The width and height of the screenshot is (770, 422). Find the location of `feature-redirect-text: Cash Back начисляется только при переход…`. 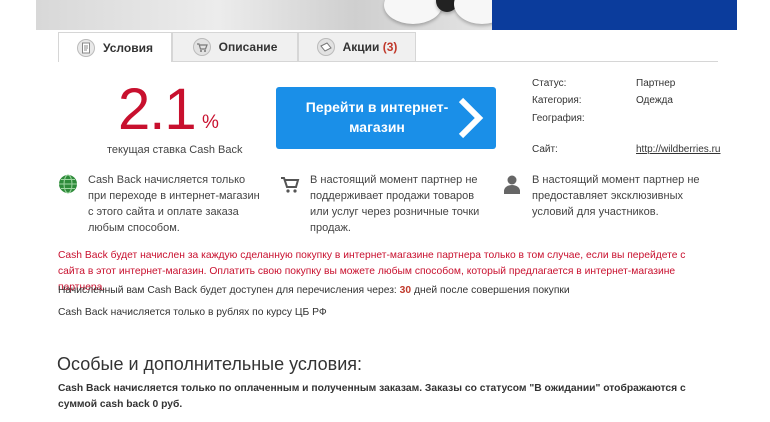

feature-redirect-text: Cash Back начисляется только при переход… is located at coordinates (174, 204).